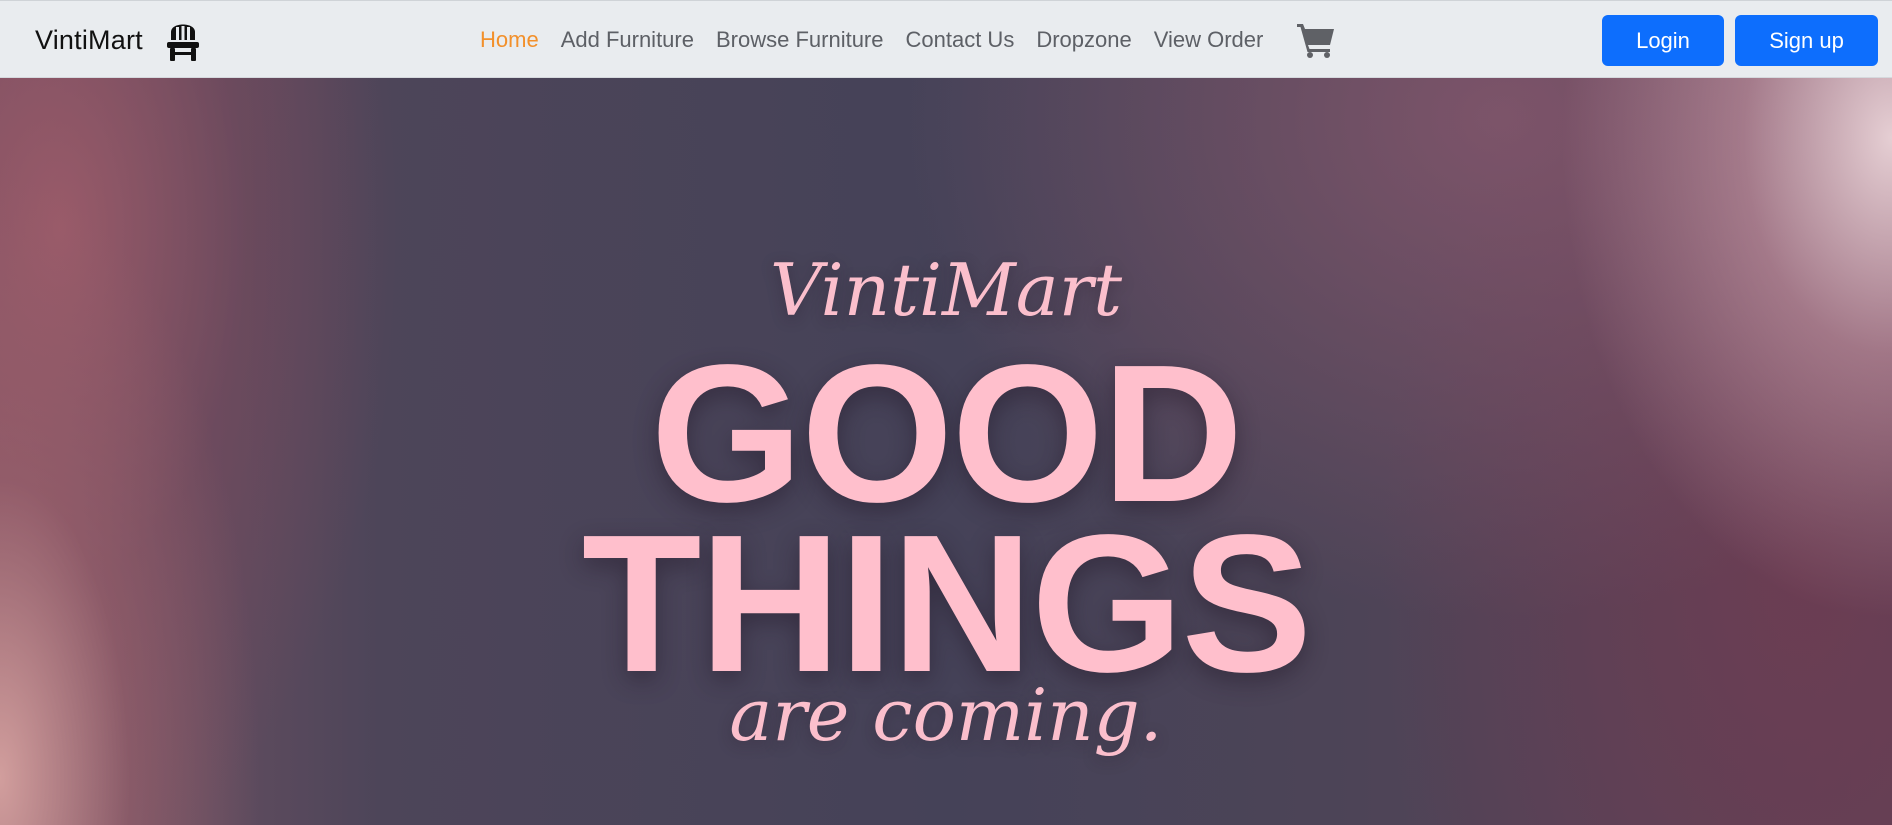 This screenshot has height=825, width=1892. Describe the element at coordinates (182, 42) in the screenshot. I see `chair-icon` at that location.